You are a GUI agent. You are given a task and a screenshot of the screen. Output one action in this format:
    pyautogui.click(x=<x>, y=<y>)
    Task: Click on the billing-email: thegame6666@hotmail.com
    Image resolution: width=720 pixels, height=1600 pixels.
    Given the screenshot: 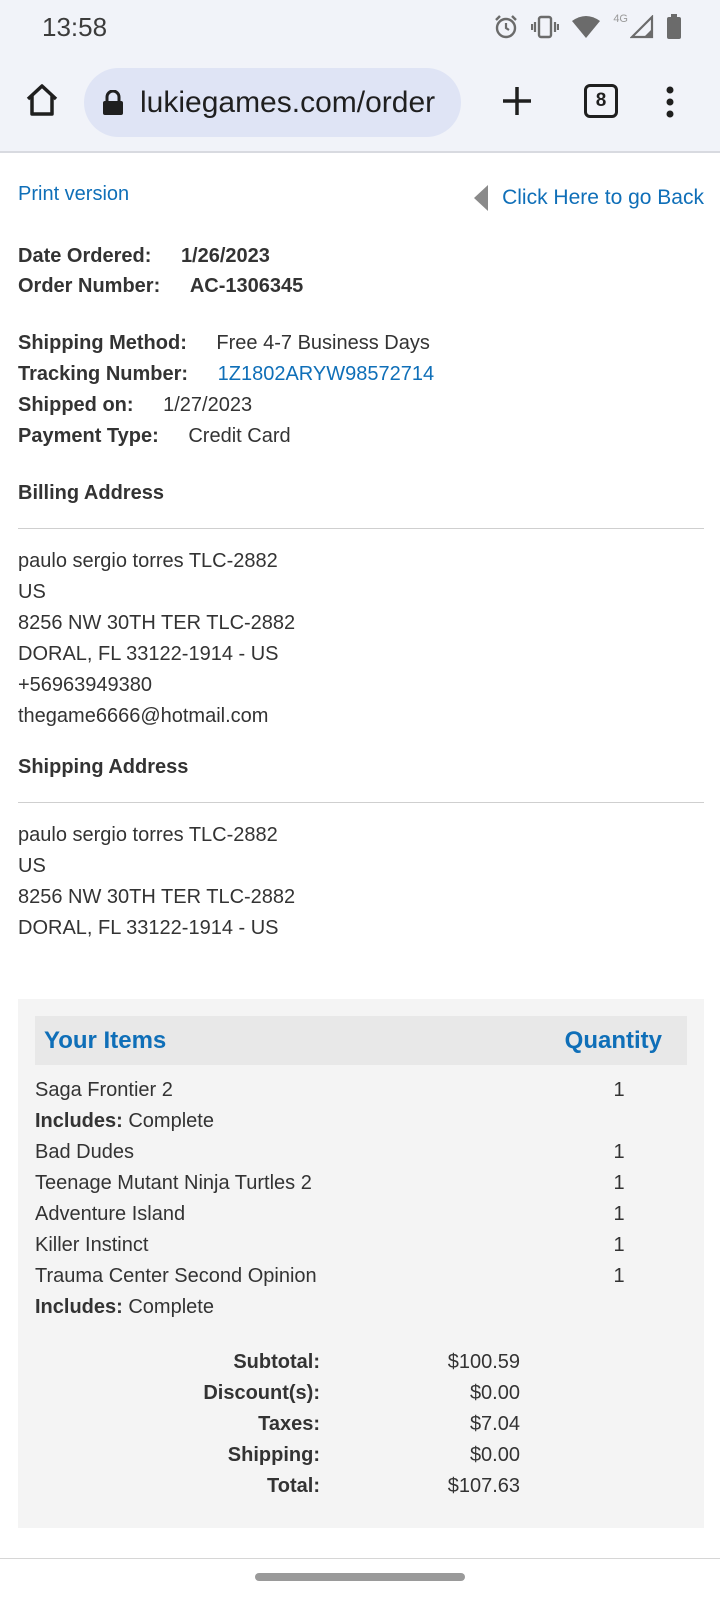 What is the action you would take?
    pyautogui.click(x=143, y=716)
    